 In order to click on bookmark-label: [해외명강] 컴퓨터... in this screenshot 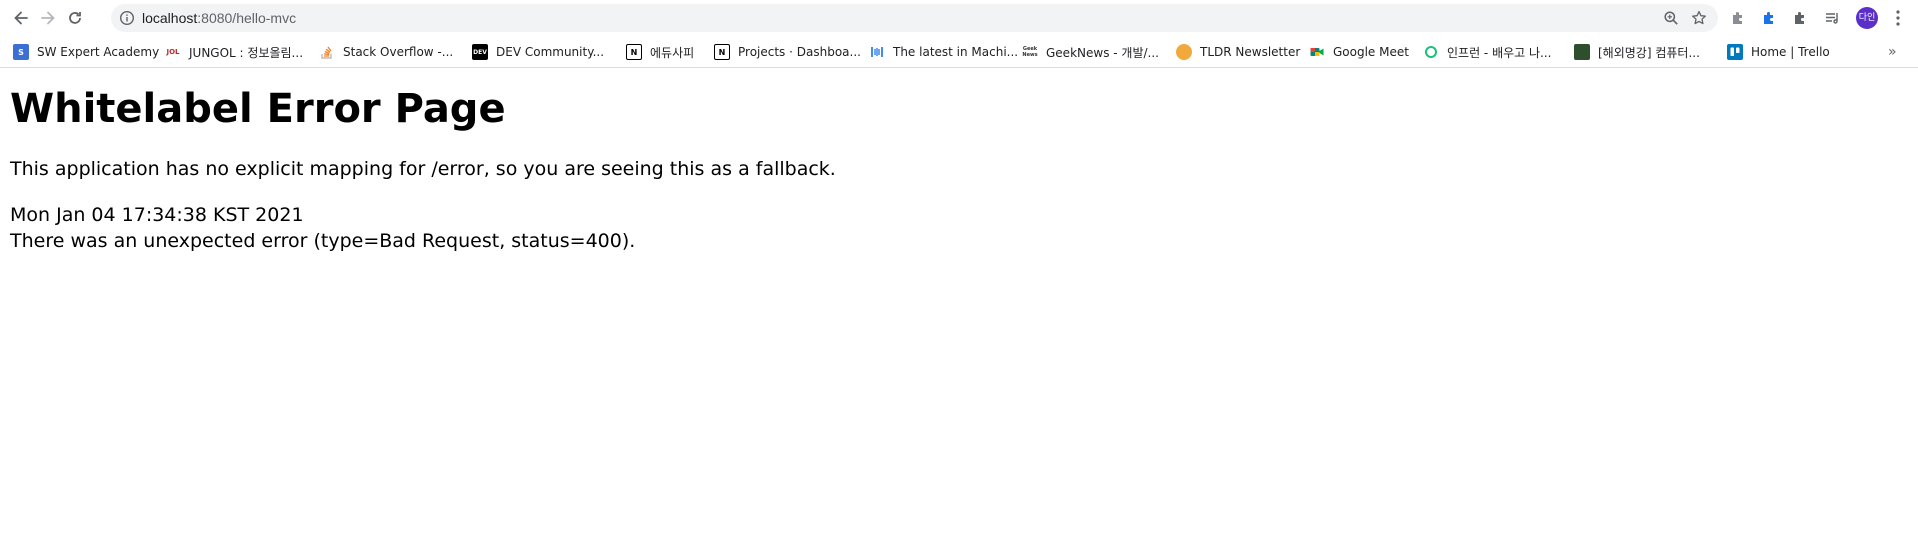, I will do `click(1649, 52)`.